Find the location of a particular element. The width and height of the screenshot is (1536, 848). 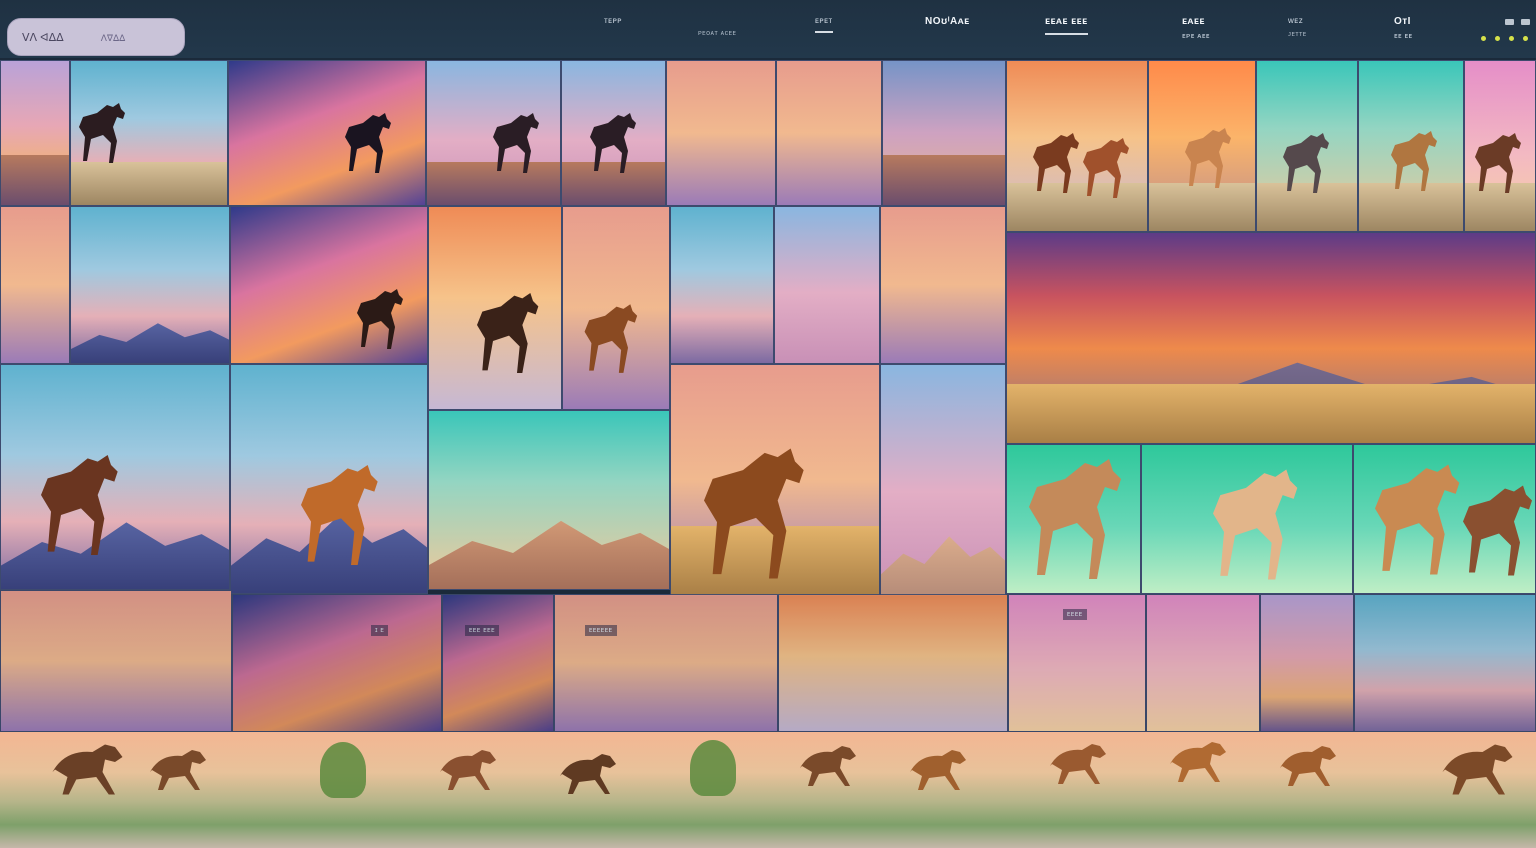

nav-item-8-sub: ᴇᴇ ᴇᴇ is located at coordinates (1403, 36).